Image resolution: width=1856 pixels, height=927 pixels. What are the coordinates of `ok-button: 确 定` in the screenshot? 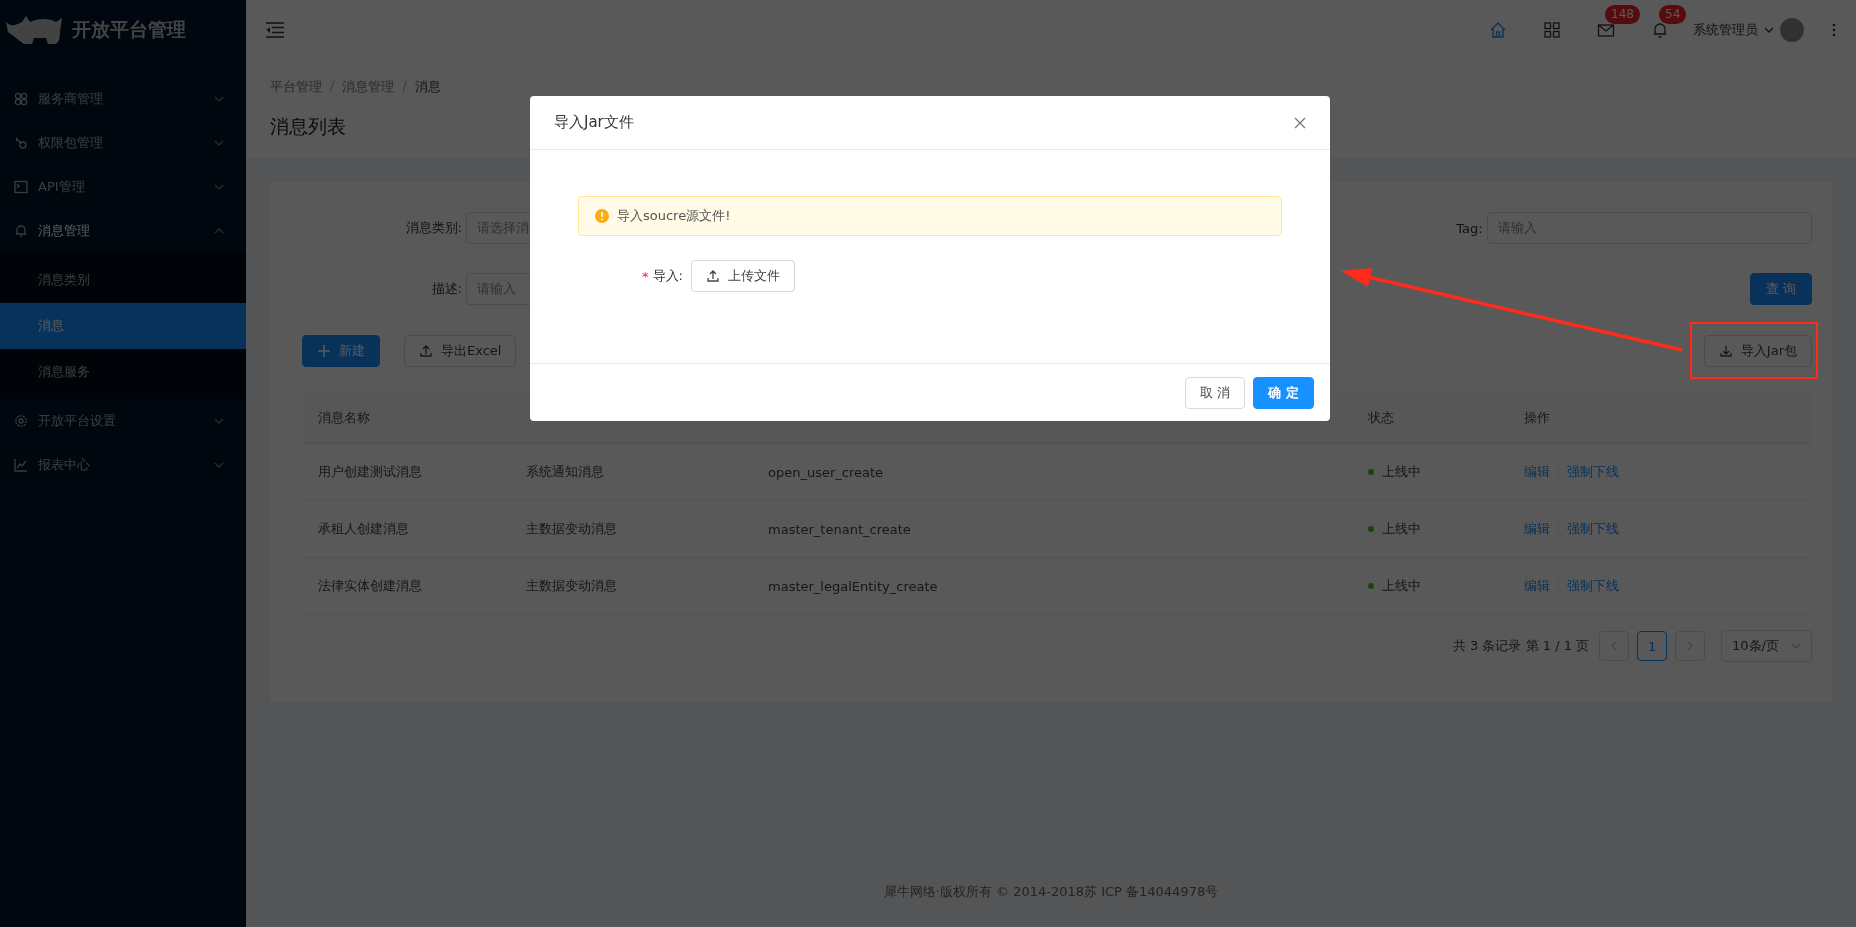 It's located at (1283, 392).